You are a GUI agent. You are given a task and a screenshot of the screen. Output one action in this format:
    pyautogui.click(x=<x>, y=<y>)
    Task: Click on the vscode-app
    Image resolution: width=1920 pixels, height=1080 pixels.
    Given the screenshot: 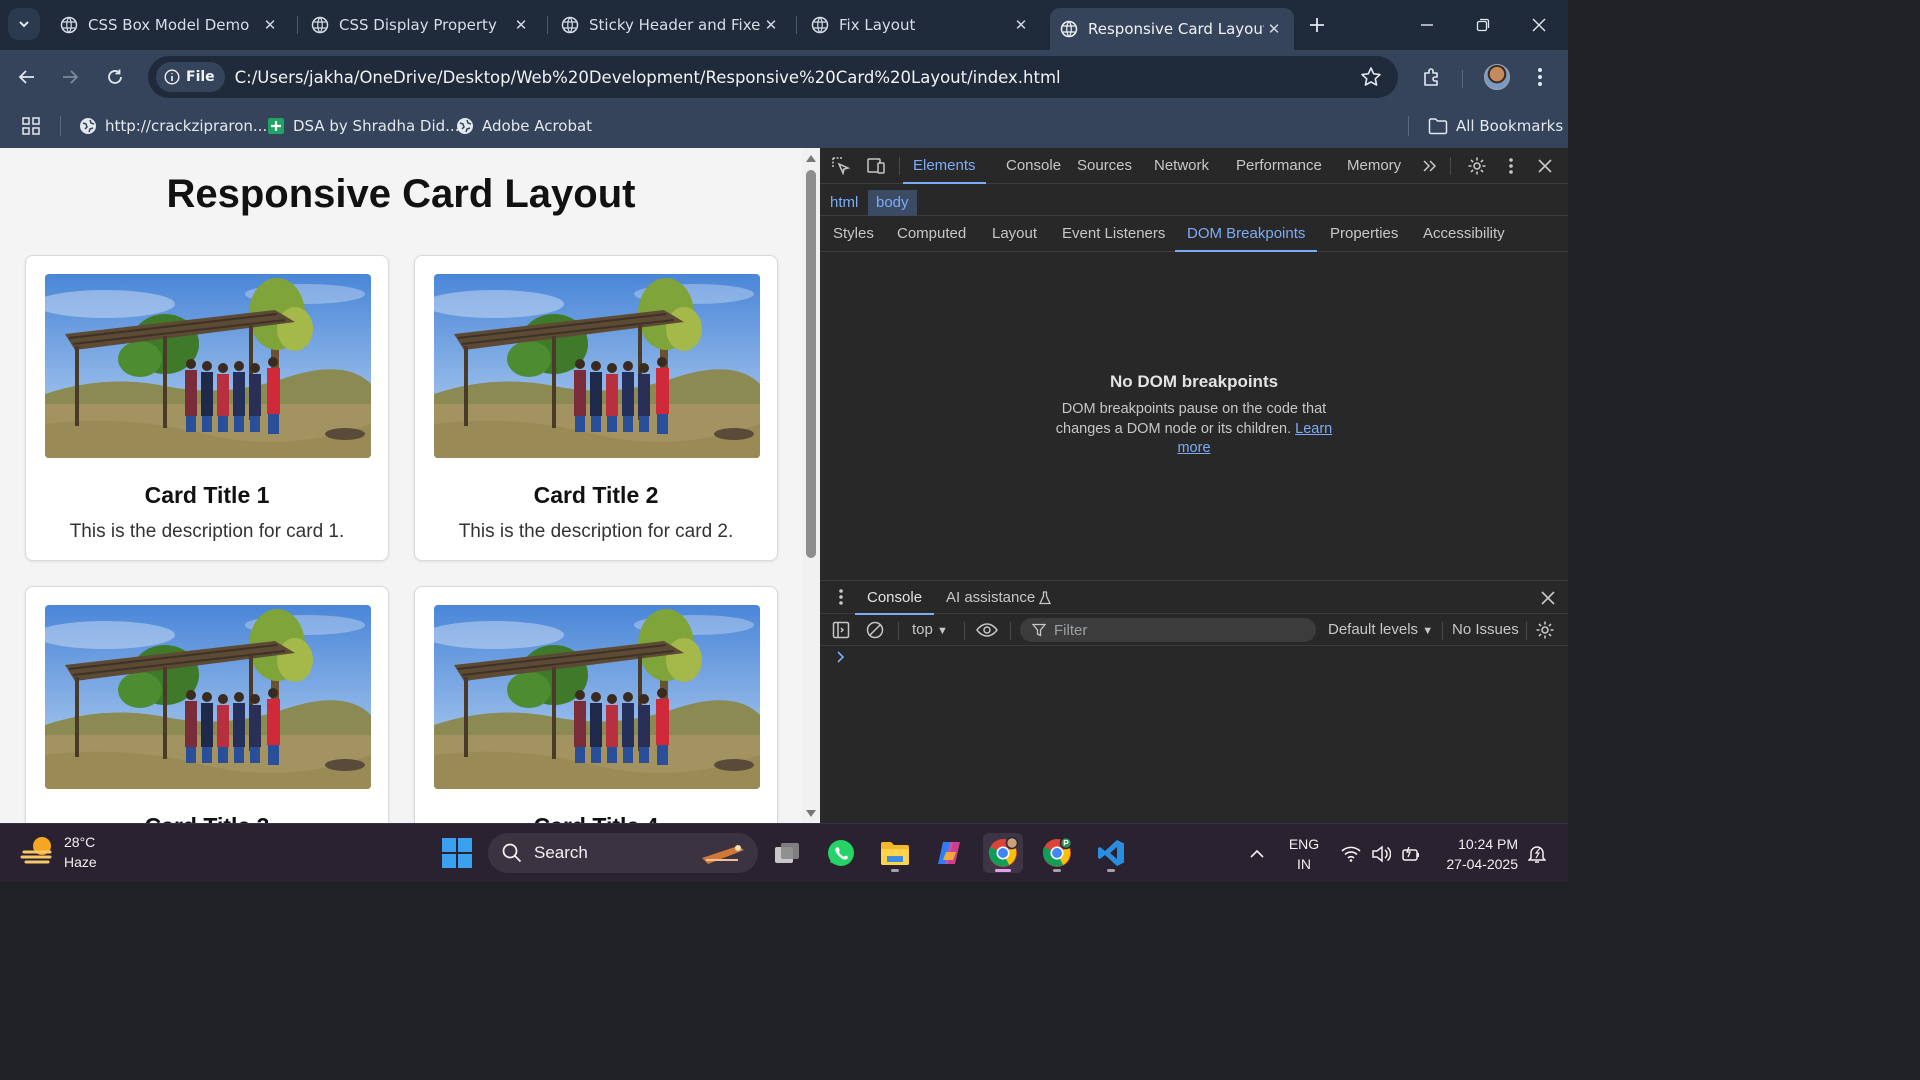 What is the action you would take?
    pyautogui.click(x=1111, y=853)
    